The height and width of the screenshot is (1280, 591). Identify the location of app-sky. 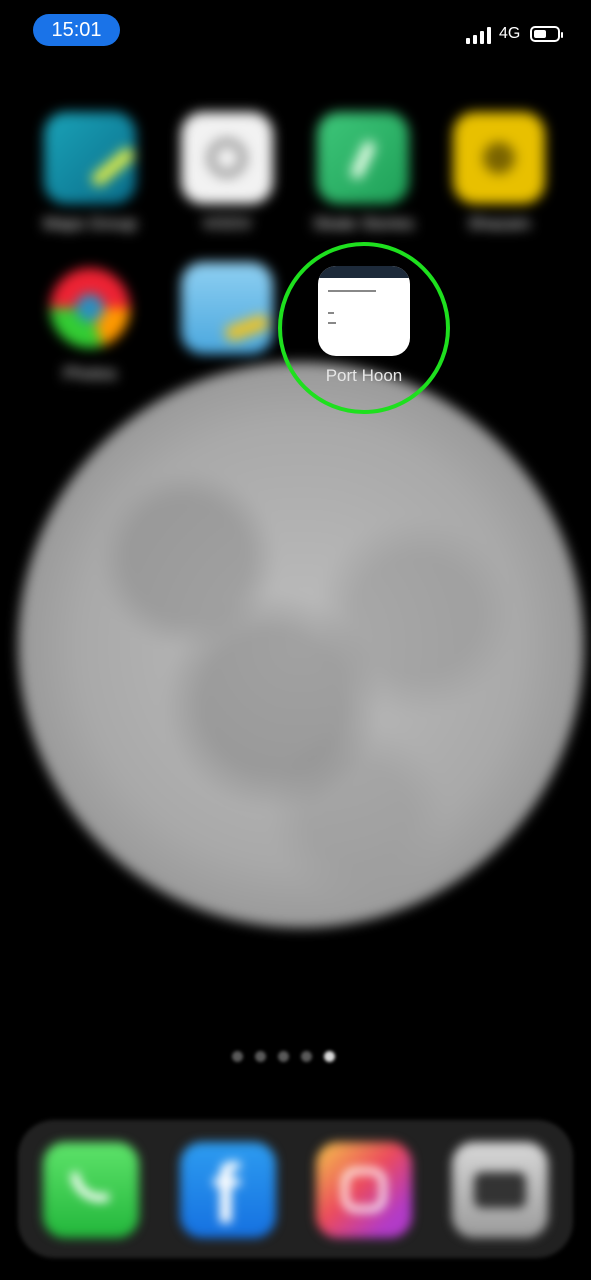
(227, 313).